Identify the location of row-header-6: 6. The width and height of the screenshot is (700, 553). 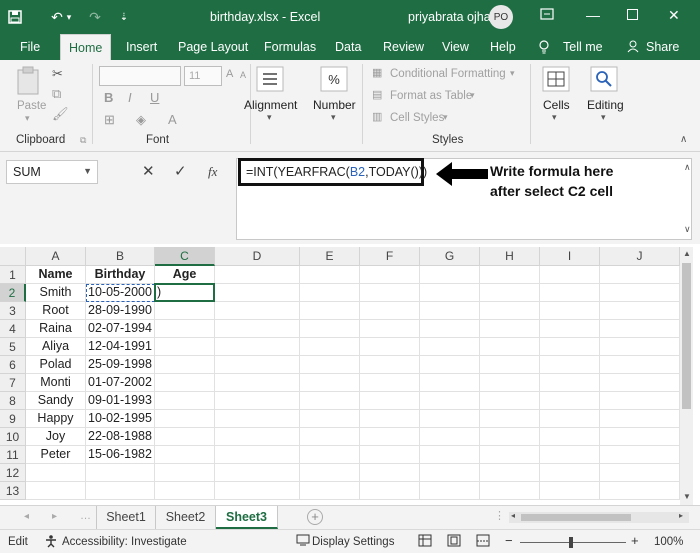
(13, 365).